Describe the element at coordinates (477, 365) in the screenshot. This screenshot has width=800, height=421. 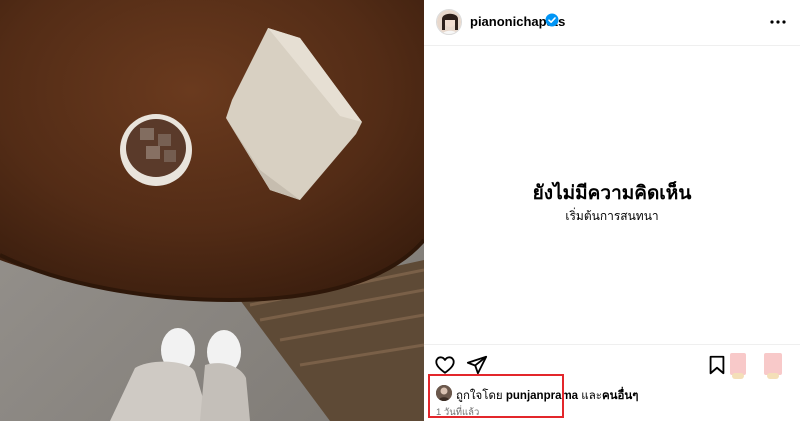
I see `share-icon` at that location.